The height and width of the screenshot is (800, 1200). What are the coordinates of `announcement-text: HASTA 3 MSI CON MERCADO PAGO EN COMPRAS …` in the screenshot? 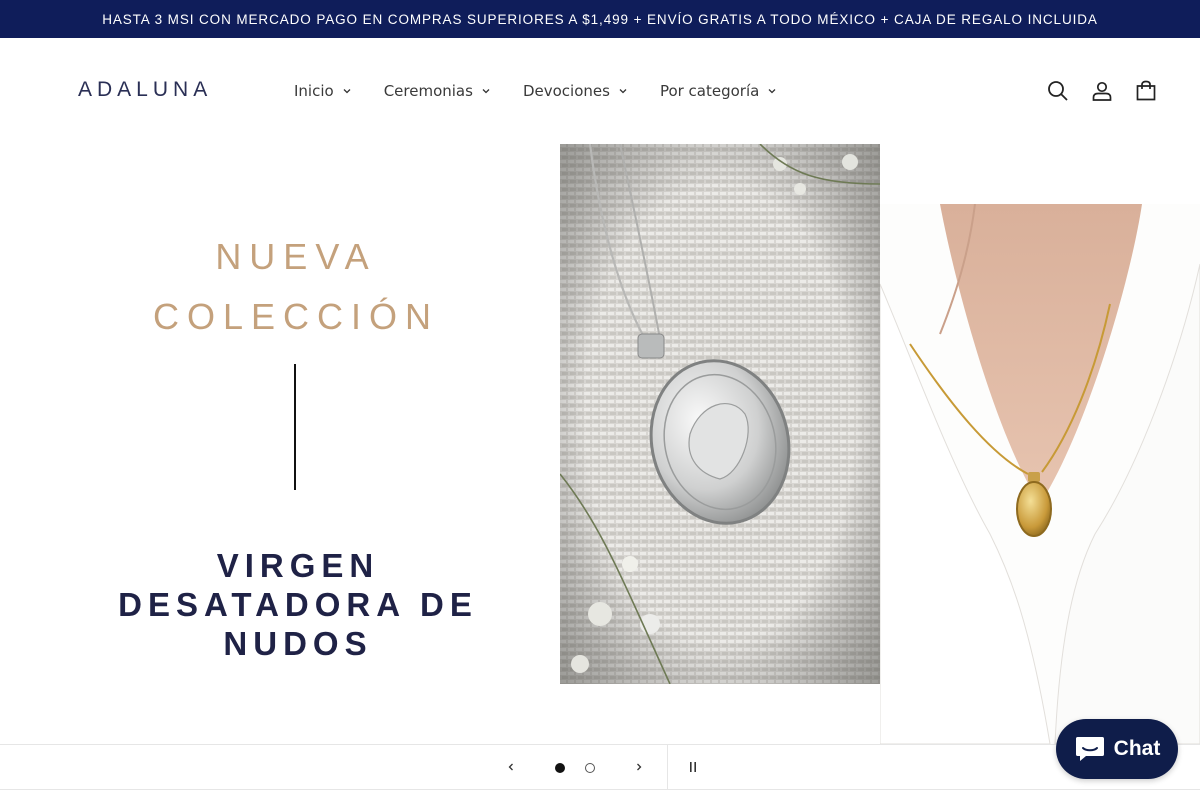 It's located at (600, 19).